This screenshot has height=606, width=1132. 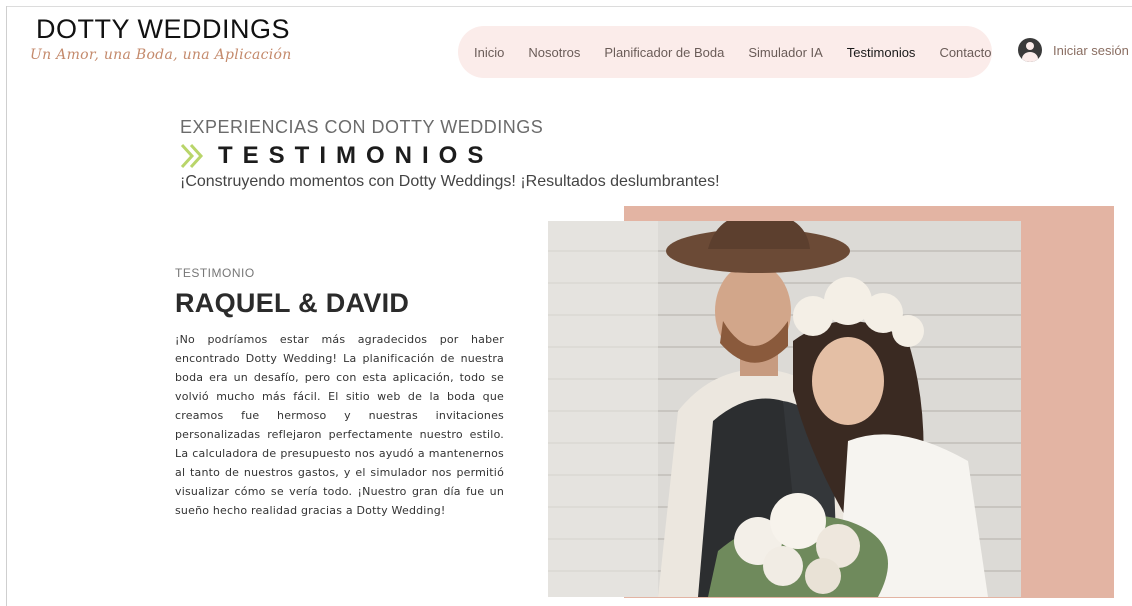 I want to click on page-border-left, so click(x=6, y=306).